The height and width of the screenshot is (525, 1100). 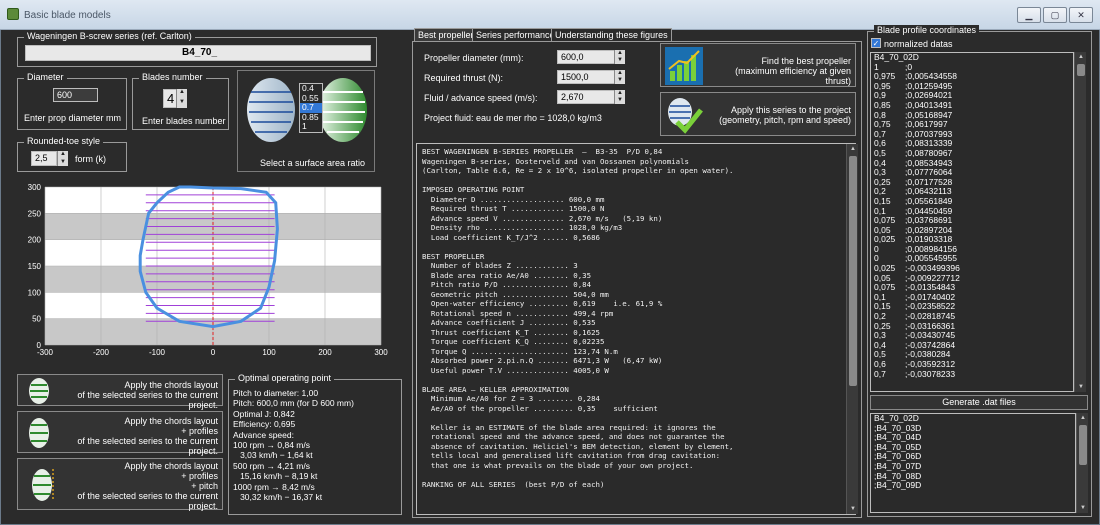 I want to click on diameter-group: Diameter 600 Enter prop diameter mm, so click(x=72, y=101).